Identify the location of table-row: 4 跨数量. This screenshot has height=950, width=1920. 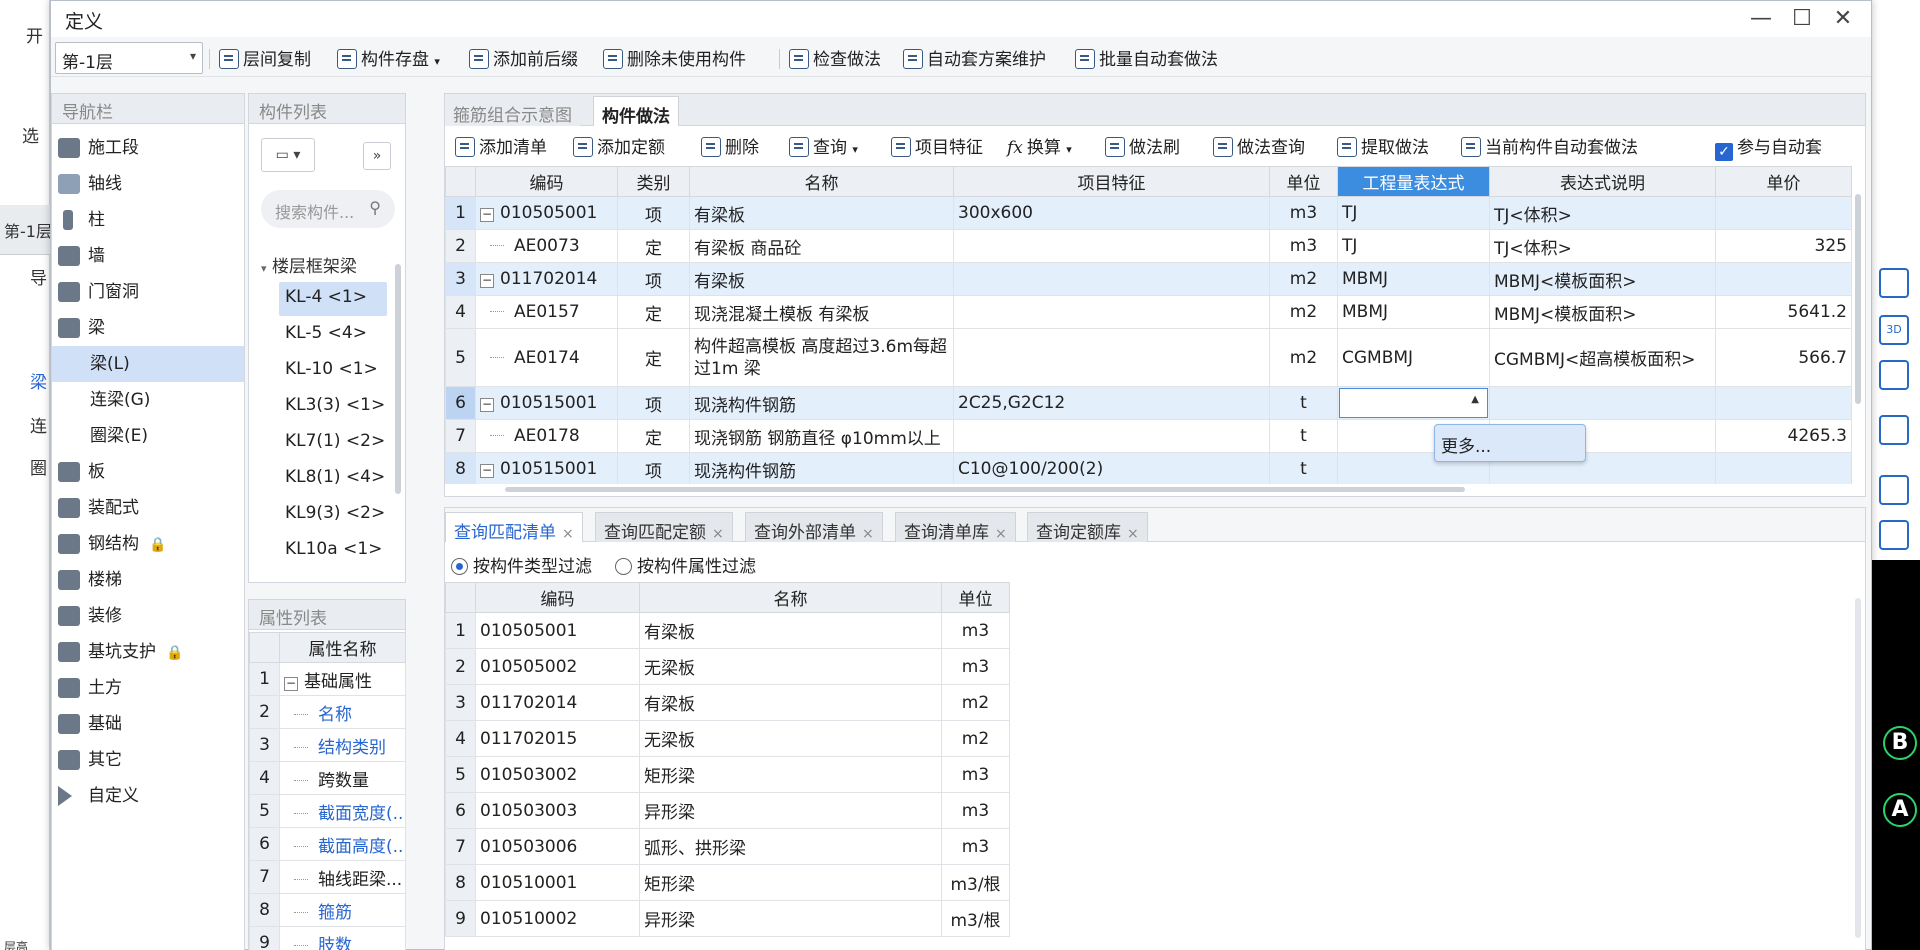
(327, 778).